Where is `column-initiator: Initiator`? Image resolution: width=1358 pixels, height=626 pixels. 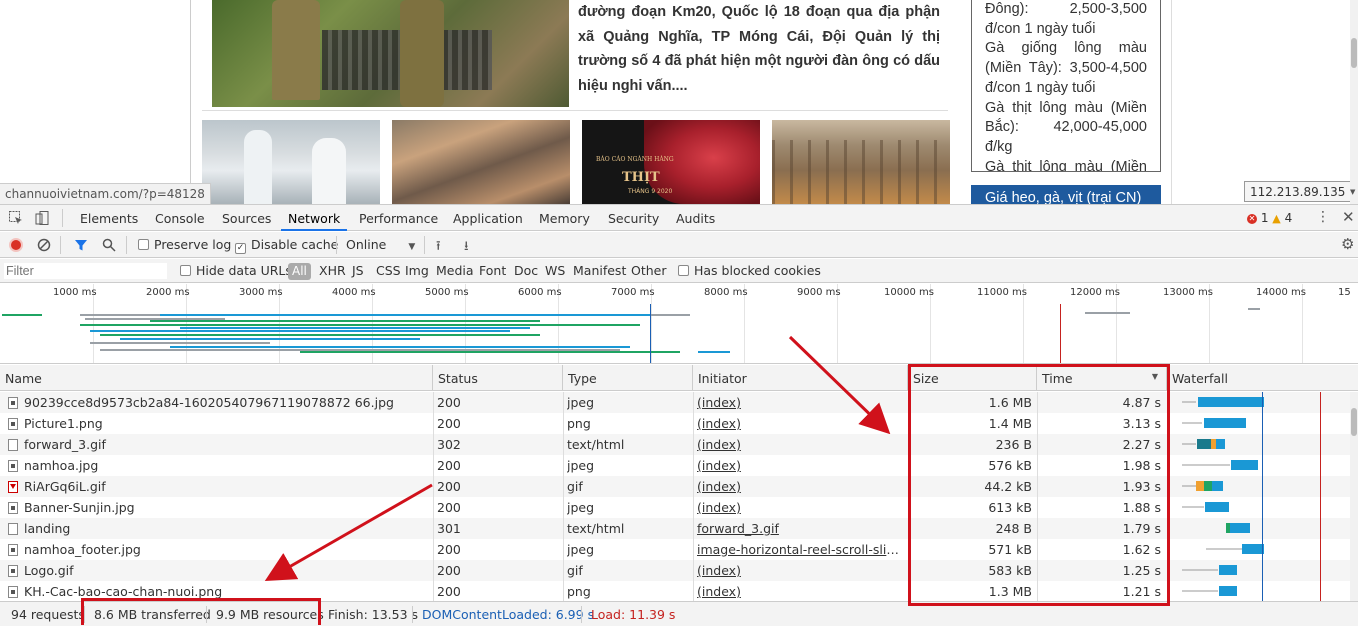 column-initiator: Initiator is located at coordinates (800, 378).